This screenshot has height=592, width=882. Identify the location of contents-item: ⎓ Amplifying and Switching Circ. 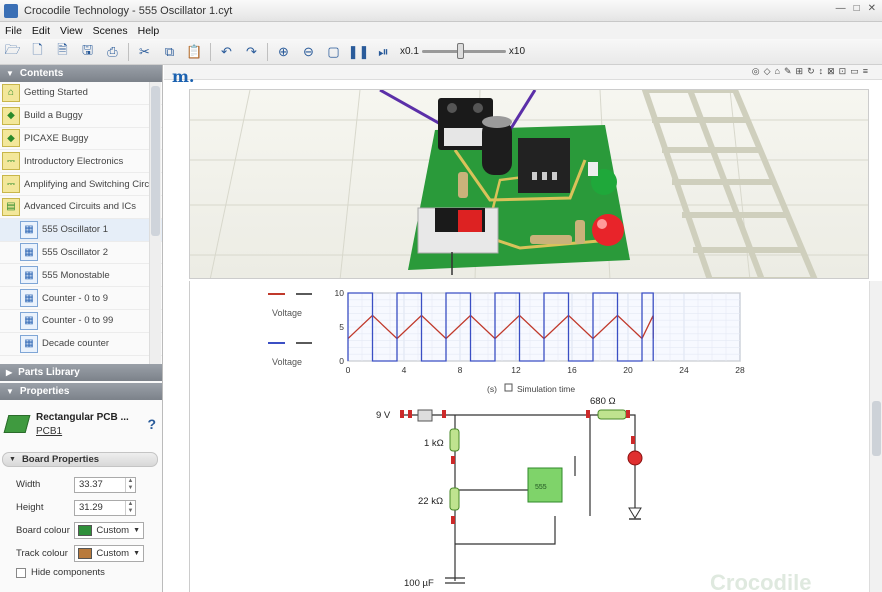
(81, 184).